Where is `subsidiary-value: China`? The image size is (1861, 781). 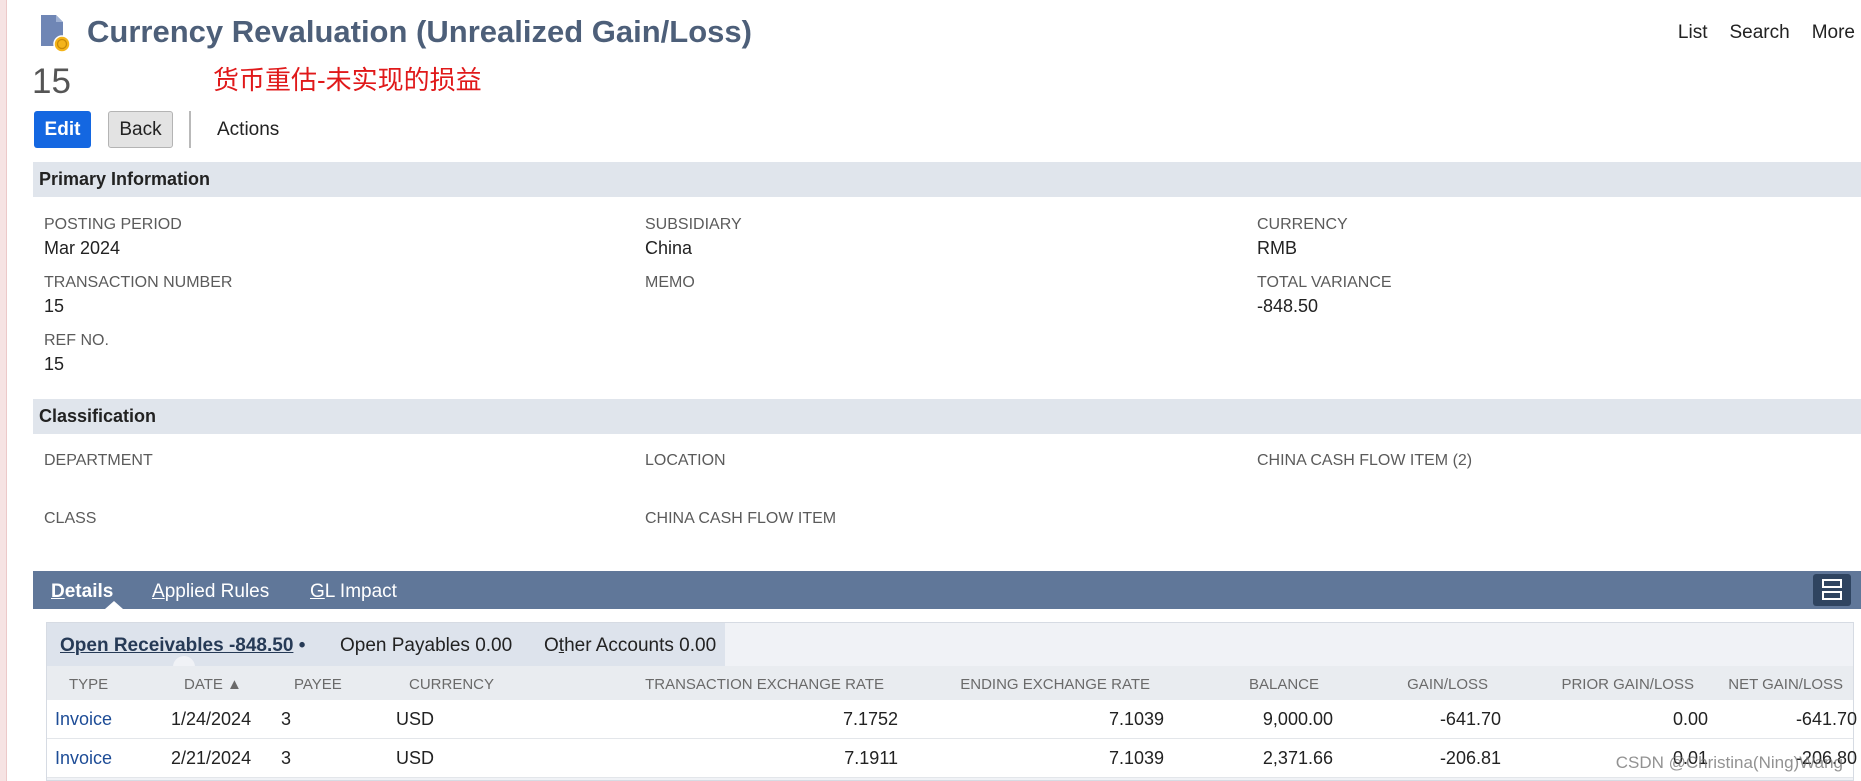 subsidiary-value: China is located at coordinates (669, 248).